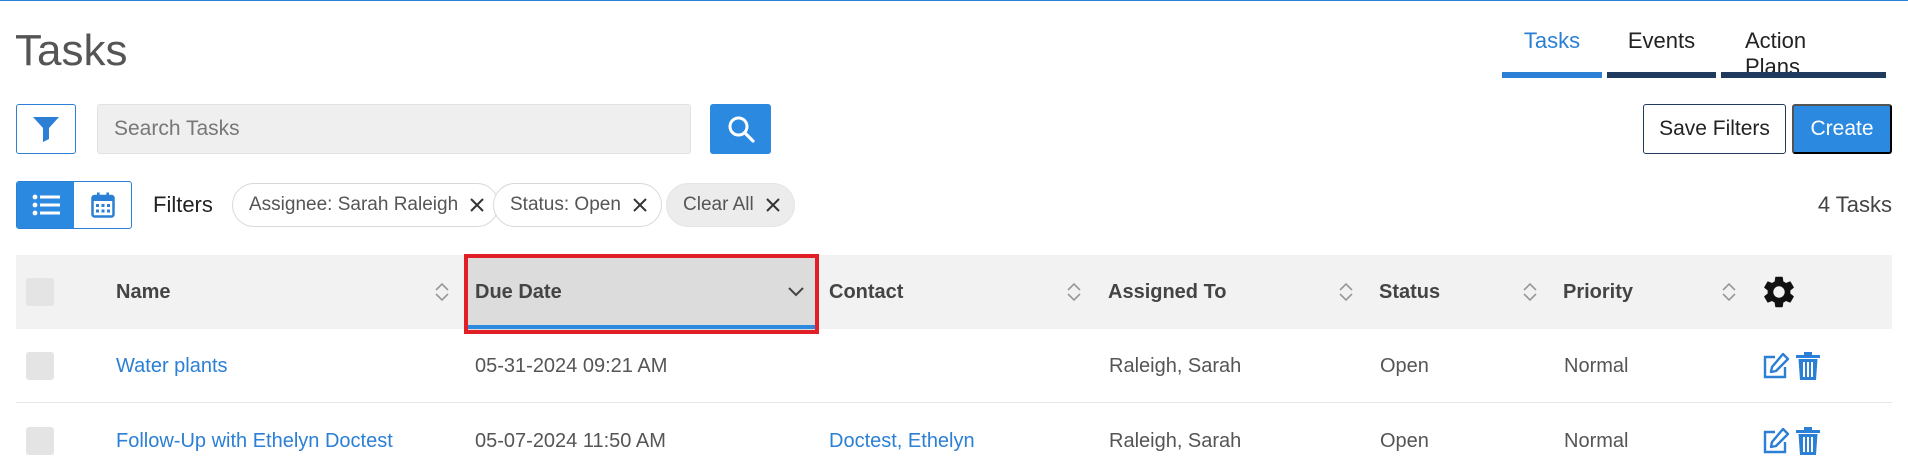  Describe the element at coordinates (1661, 40) in the screenshot. I see `tab-events-label: Events` at that location.